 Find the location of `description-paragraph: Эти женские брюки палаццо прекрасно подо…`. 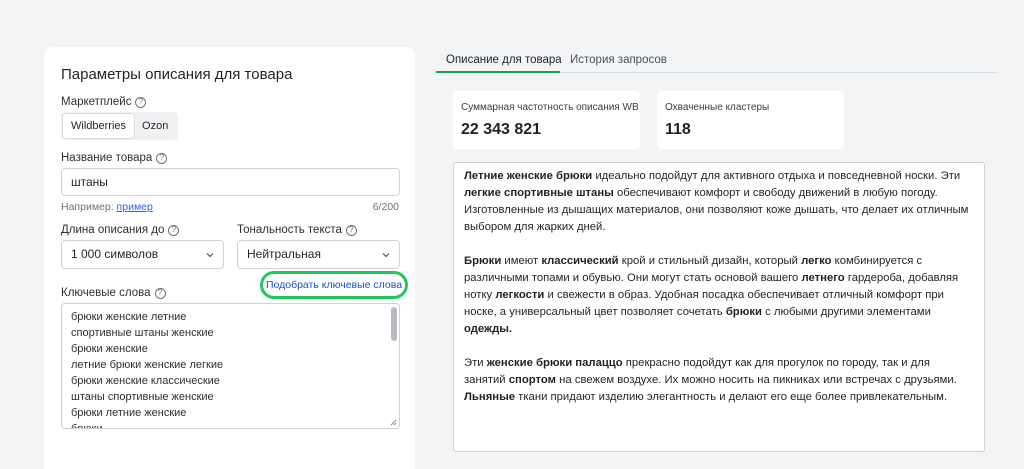

description-paragraph: Эти женские брюки палаццо прекрасно подо… is located at coordinates (719, 380).